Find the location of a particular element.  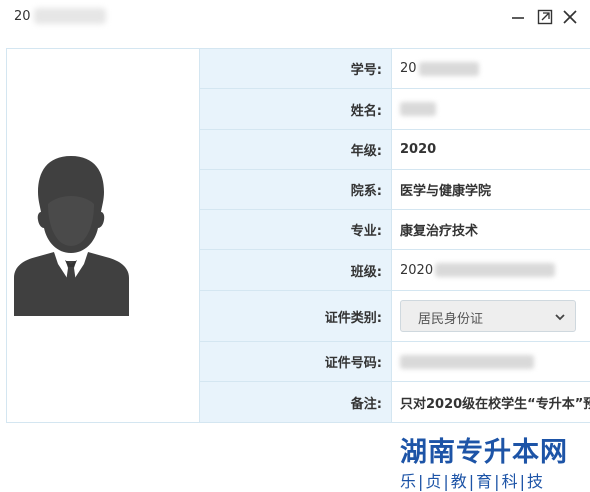

minimize-button is located at coordinates (518, 17).